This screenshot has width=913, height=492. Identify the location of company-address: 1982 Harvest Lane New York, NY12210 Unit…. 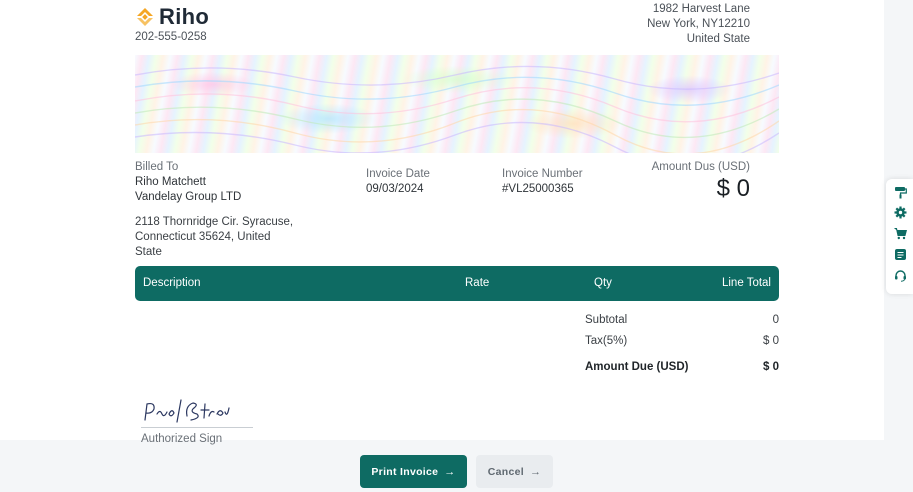
(698, 24).